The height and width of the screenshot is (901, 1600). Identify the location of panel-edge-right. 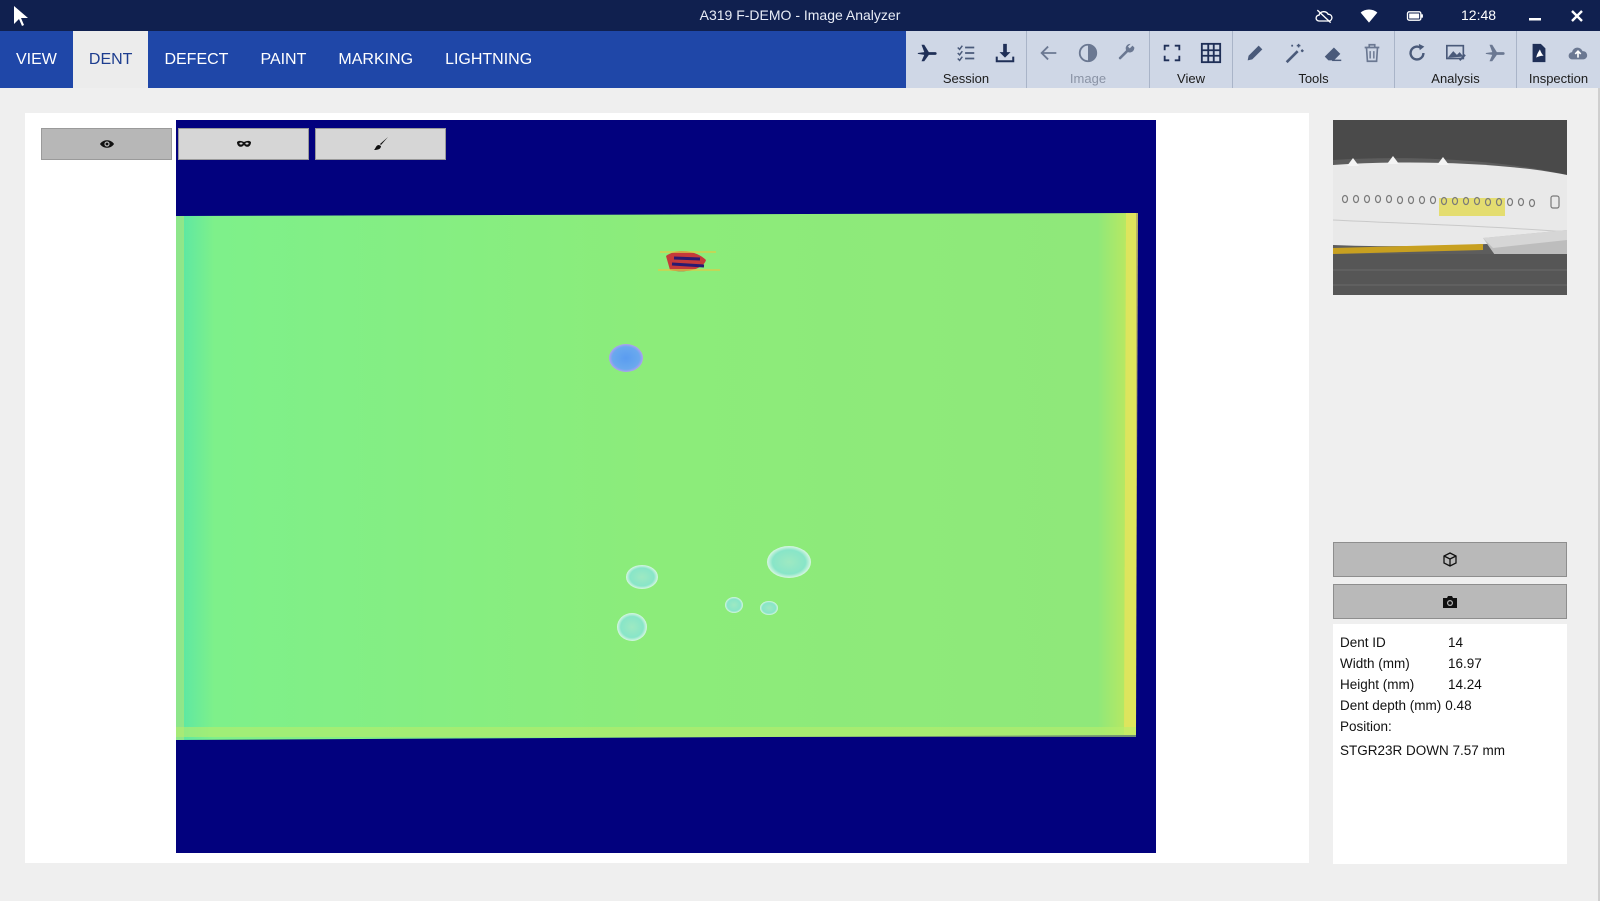
(1131, 474).